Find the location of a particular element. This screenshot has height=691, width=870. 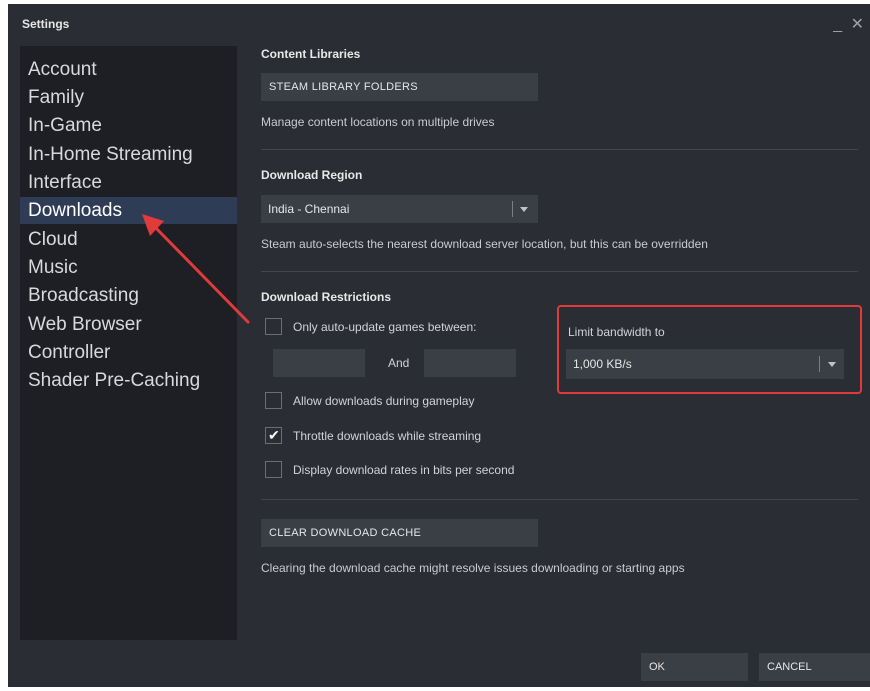

annotation-arrow-icon is located at coordinates (196, 269).